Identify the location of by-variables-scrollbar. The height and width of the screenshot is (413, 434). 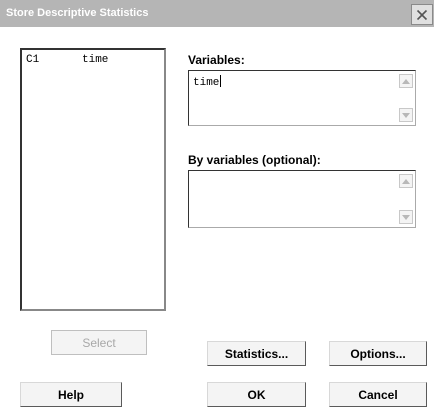
(406, 199).